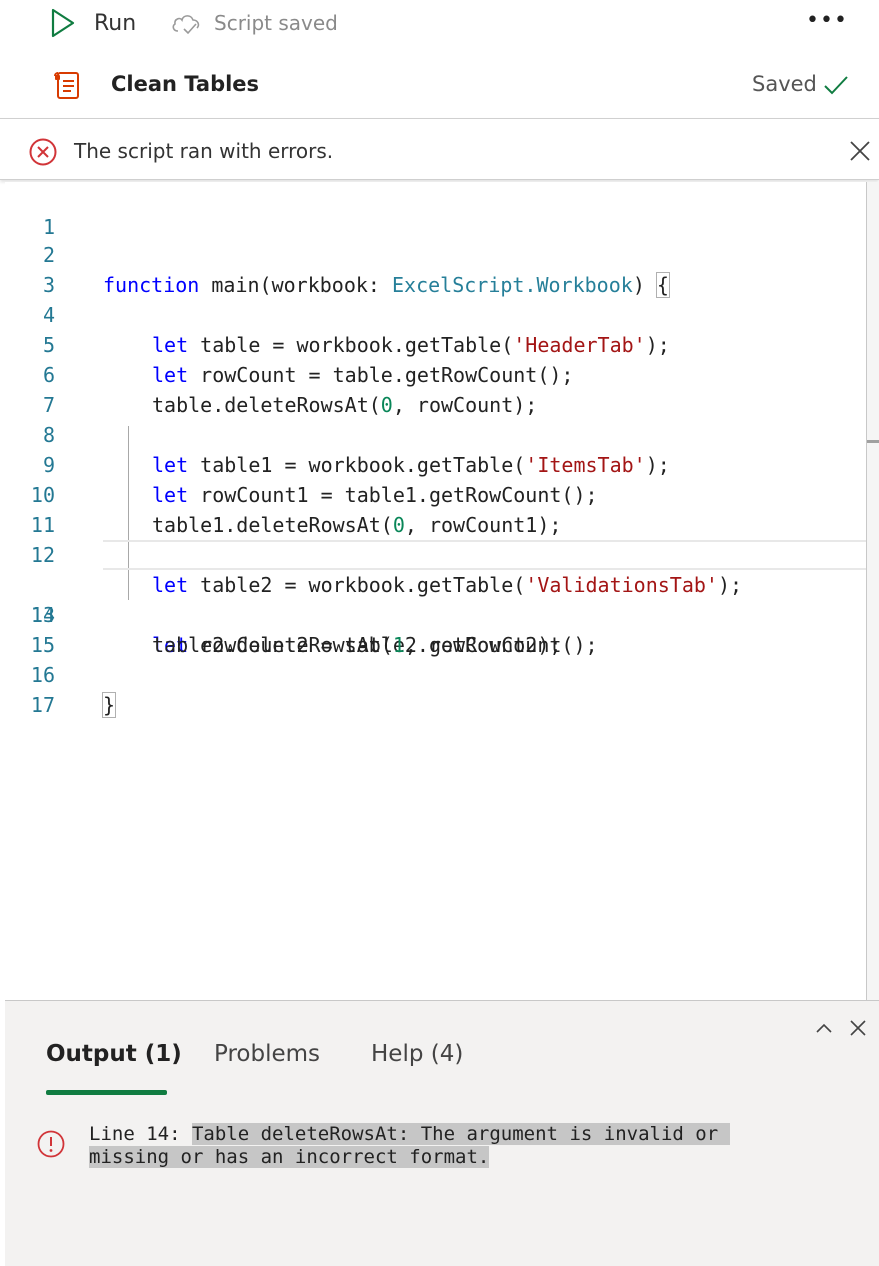  What do you see at coordinates (106, 1092) in the screenshot?
I see `active-tab-indicator` at bounding box center [106, 1092].